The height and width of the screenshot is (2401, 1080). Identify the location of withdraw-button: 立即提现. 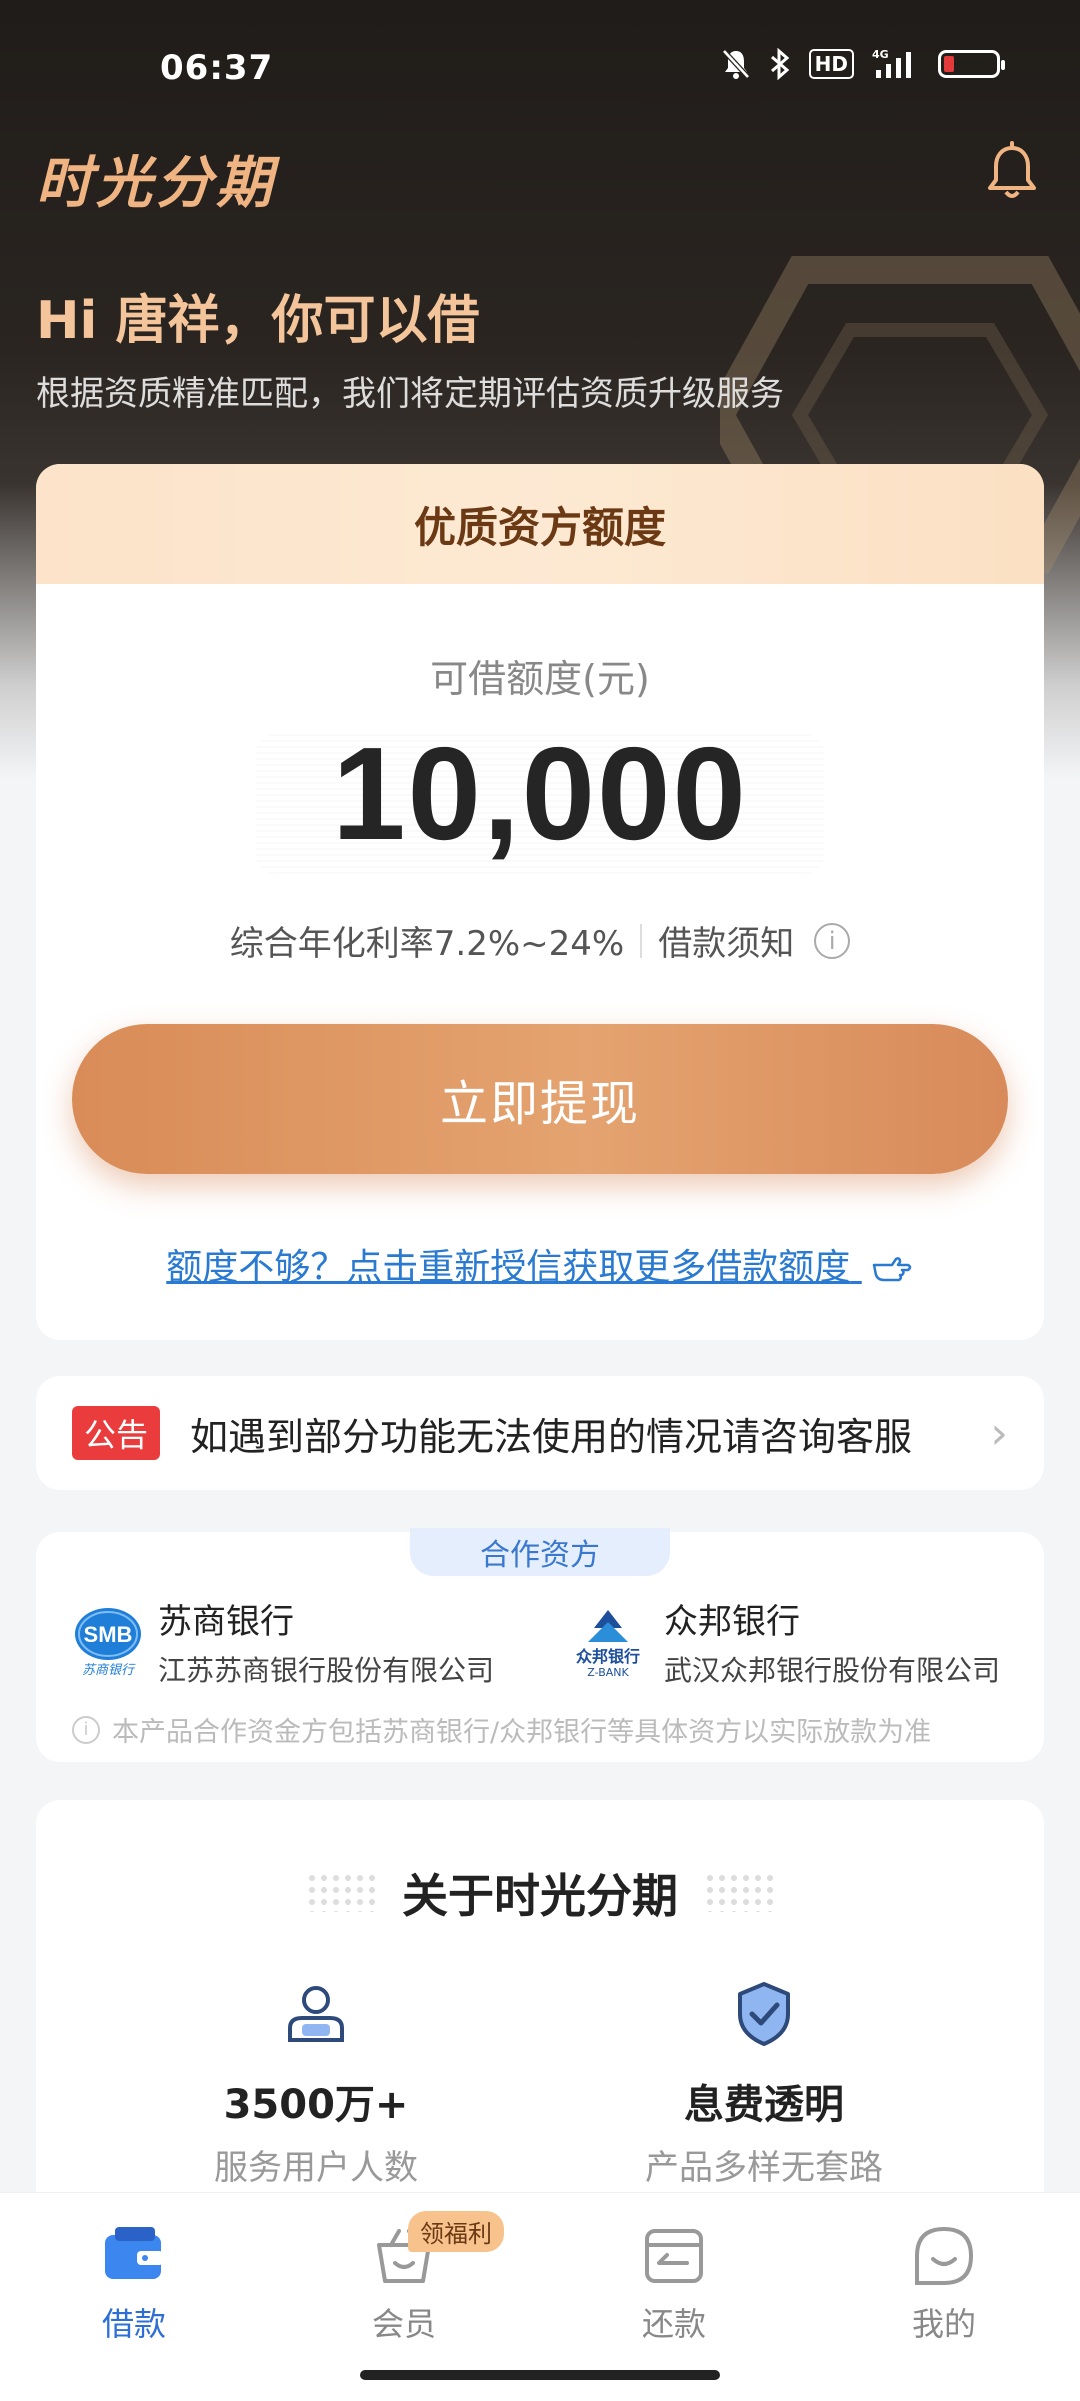
(540, 1099).